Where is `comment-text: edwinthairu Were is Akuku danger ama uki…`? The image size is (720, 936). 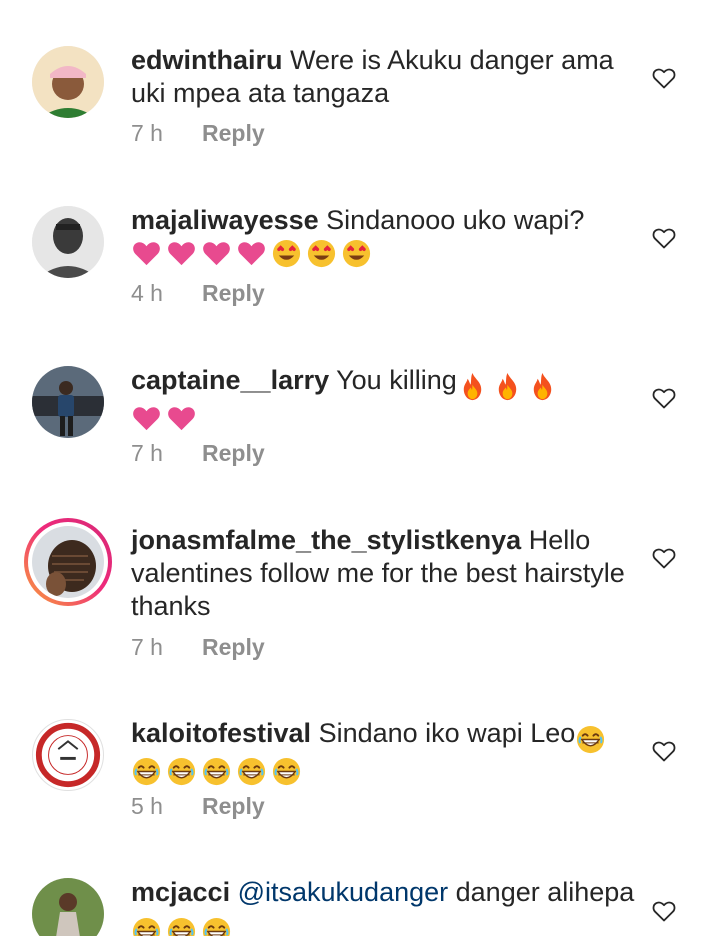 comment-text: edwinthairu Were is Akuku danger ama uki… is located at coordinates (383, 77).